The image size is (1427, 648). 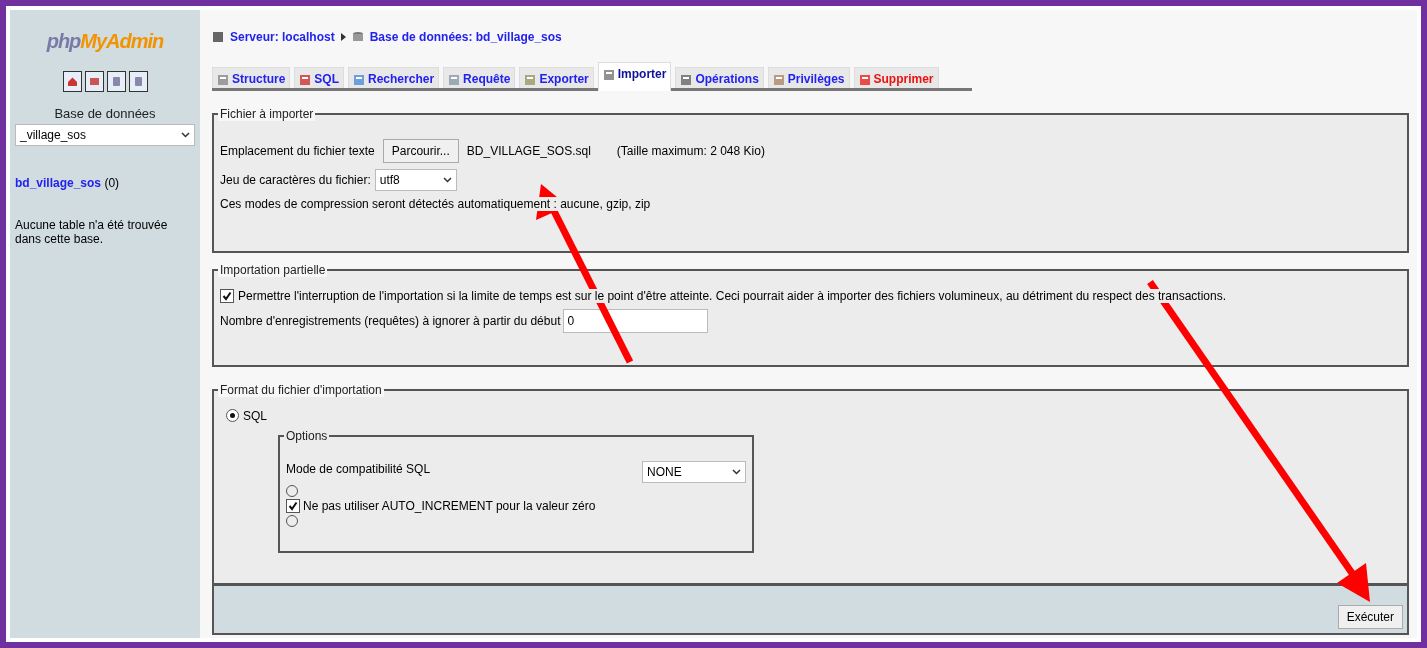 I want to click on checkbox-label: Ne pas utiliser AUTO_INCREMENT pour la valeur zéro, so click(x=449, y=506).